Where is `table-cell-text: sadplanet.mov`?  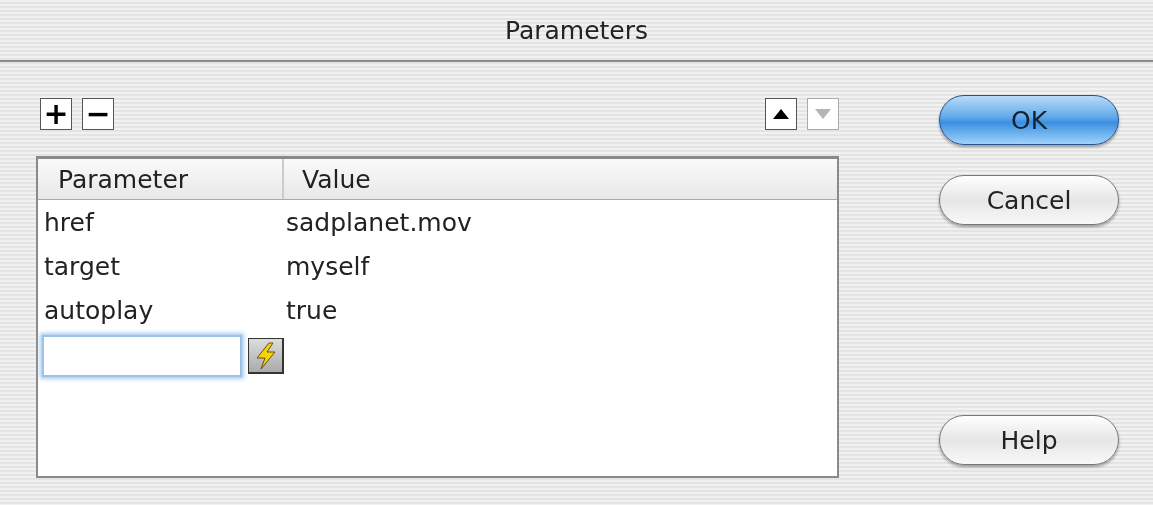
table-cell-text: sadplanet.mov is located at coordinates (379, 222).